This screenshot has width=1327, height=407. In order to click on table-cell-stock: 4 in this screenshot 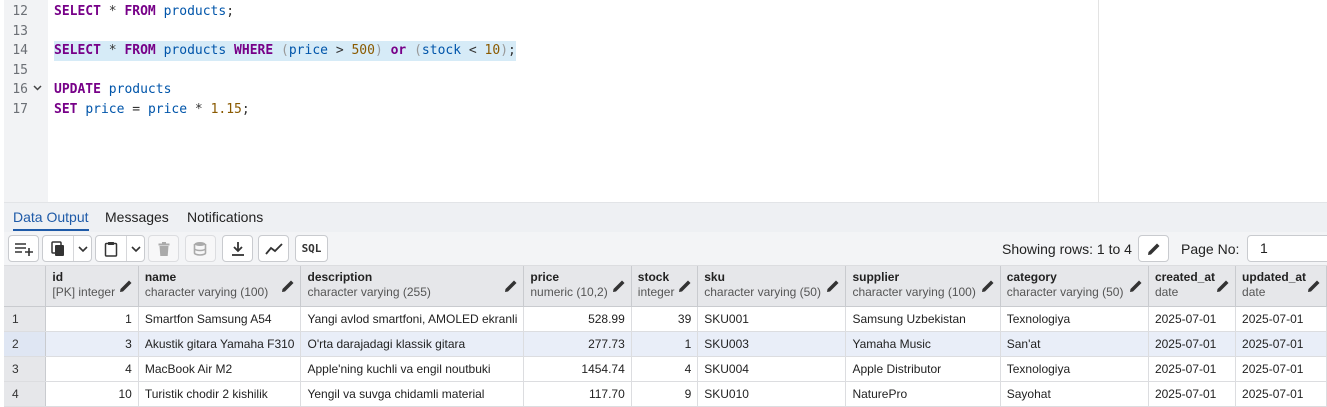, I will do `click(665, 369)`.